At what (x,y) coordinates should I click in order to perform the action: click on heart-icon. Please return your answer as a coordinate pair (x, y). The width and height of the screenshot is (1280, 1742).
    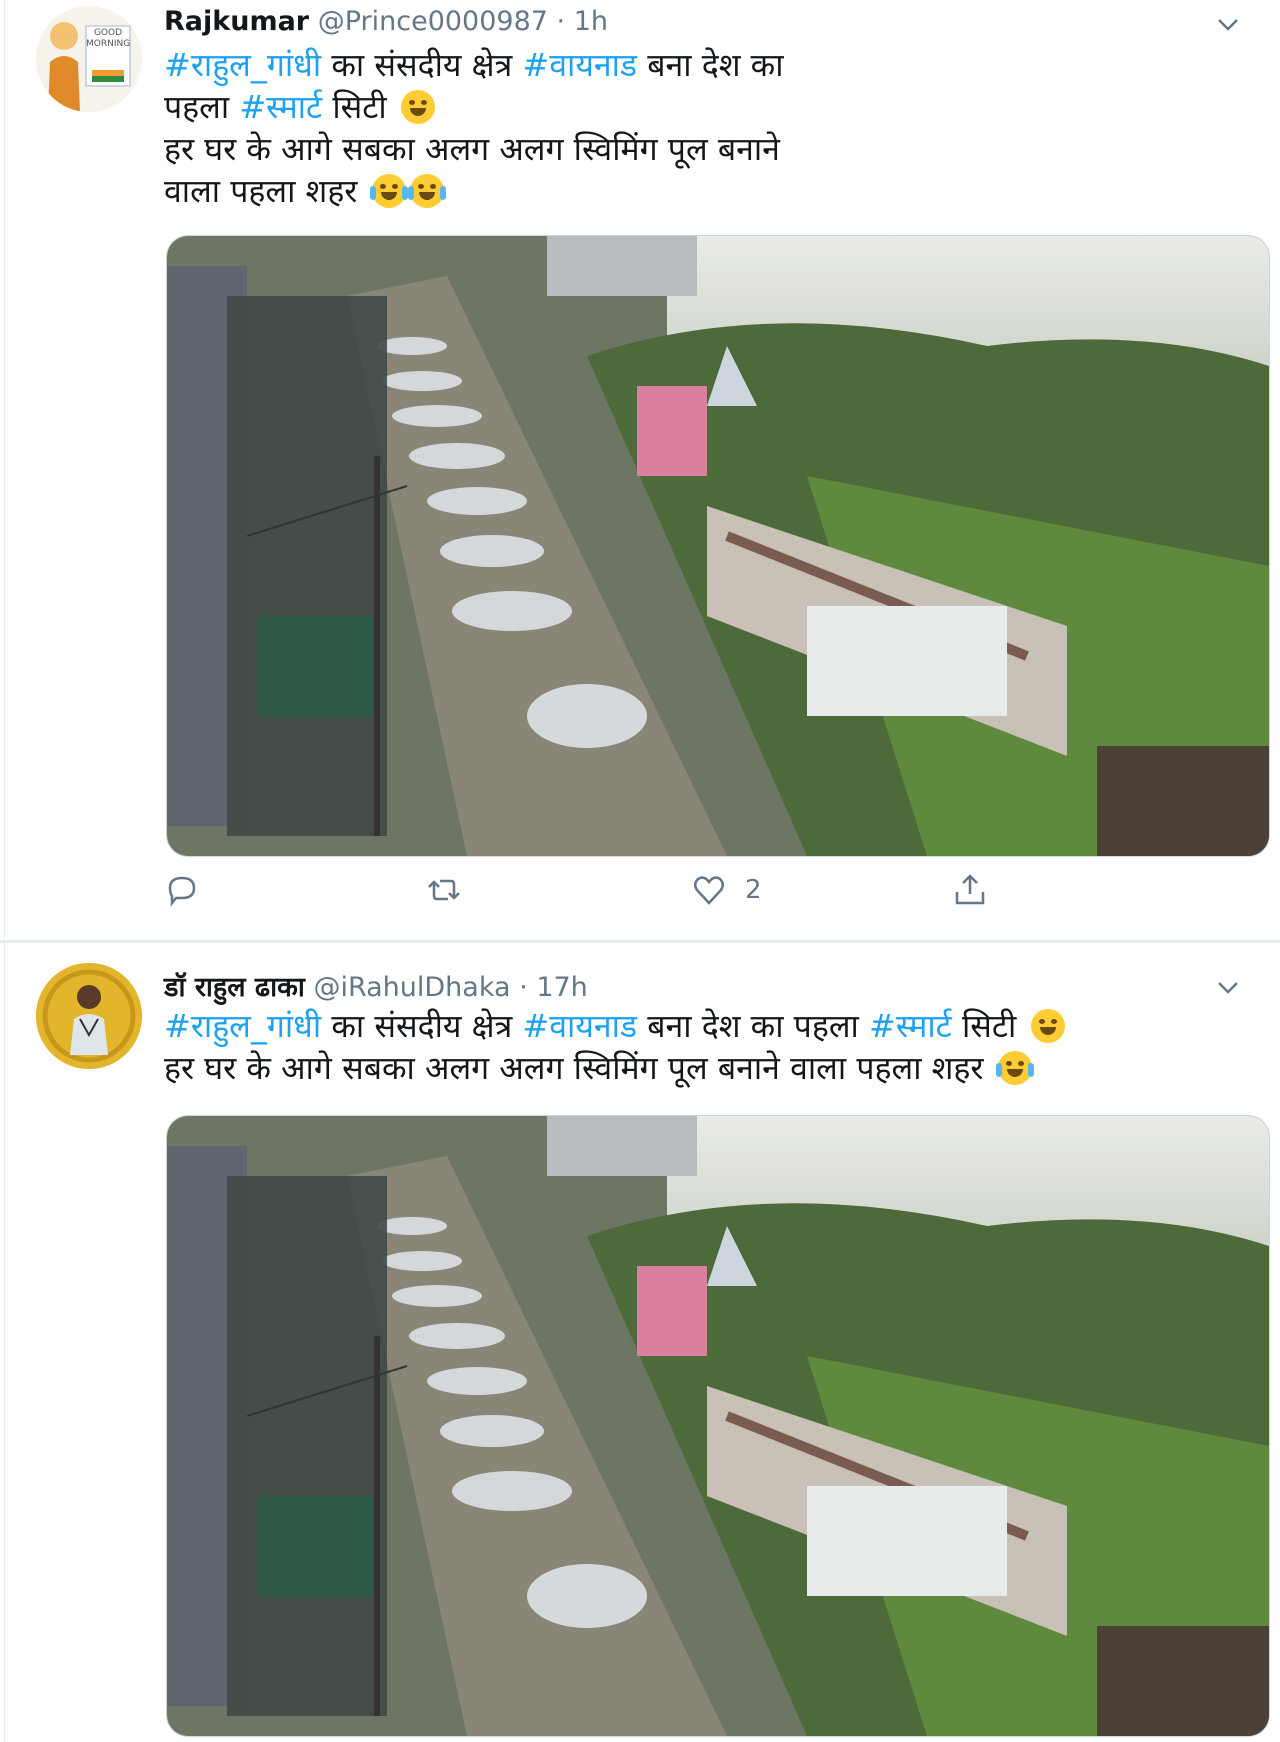
    Looking at the image, I should click on (709, 890).